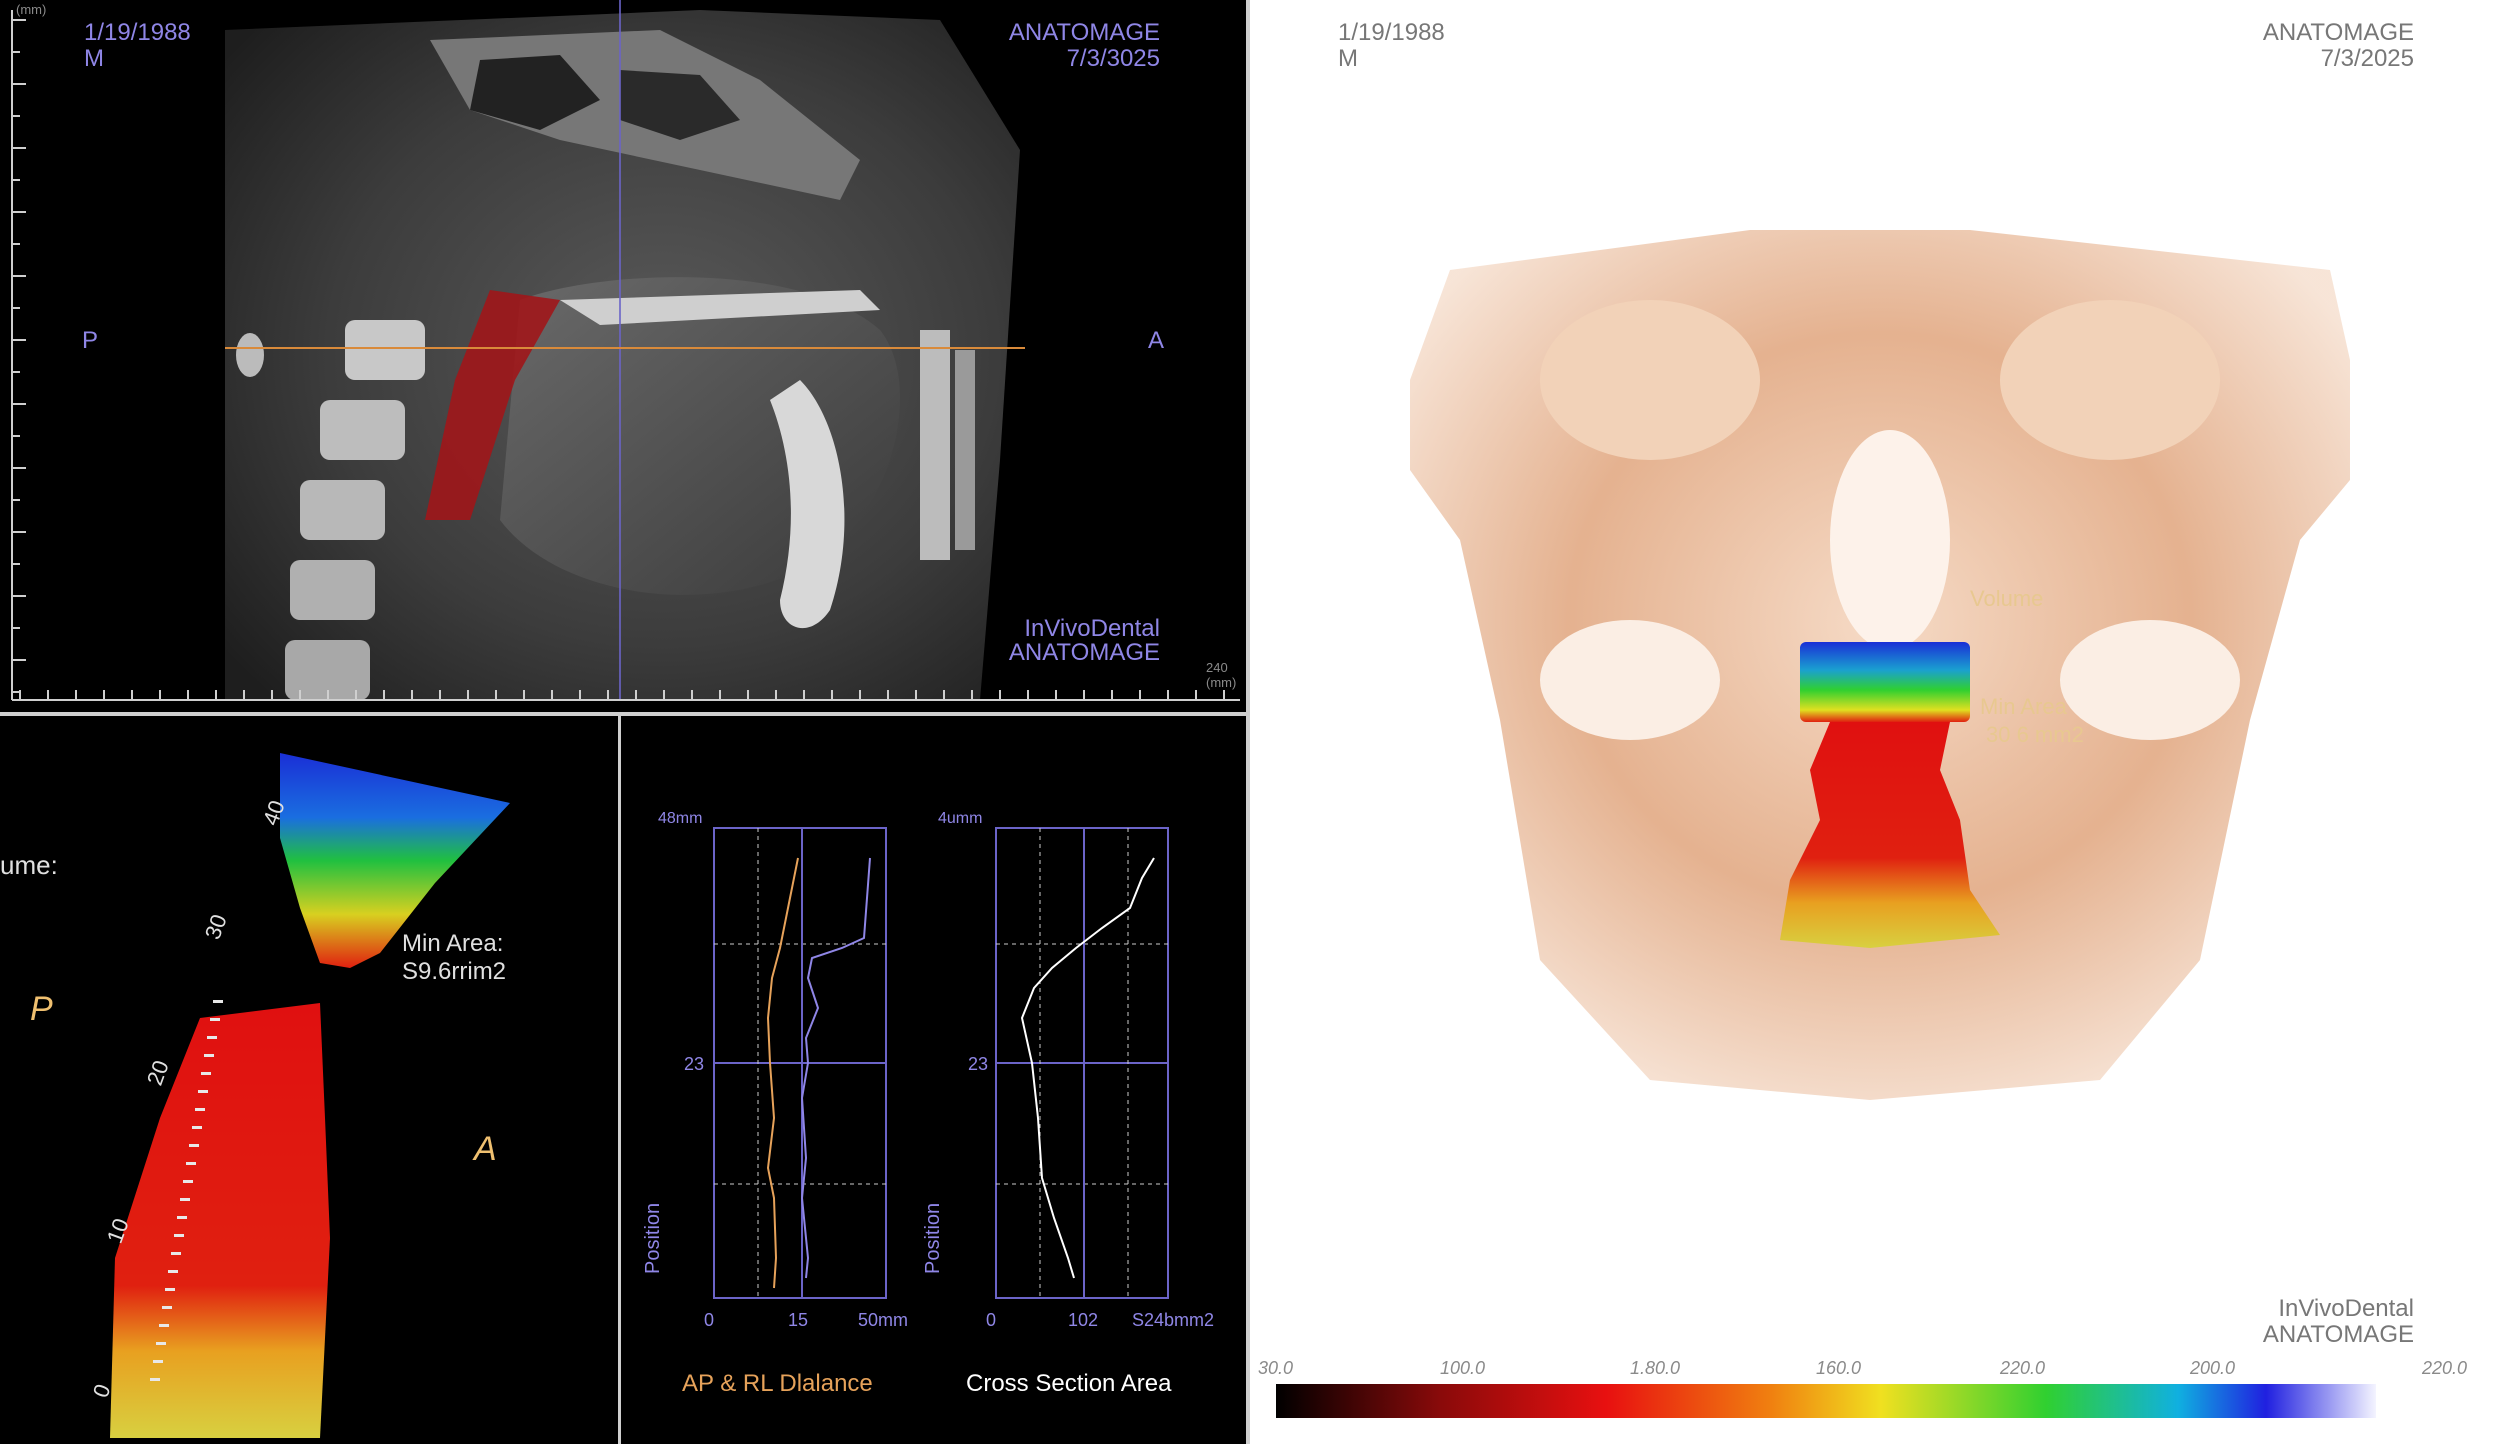  I want to click on volume-scan-date: 7/3/2025, so click(2367, 58).